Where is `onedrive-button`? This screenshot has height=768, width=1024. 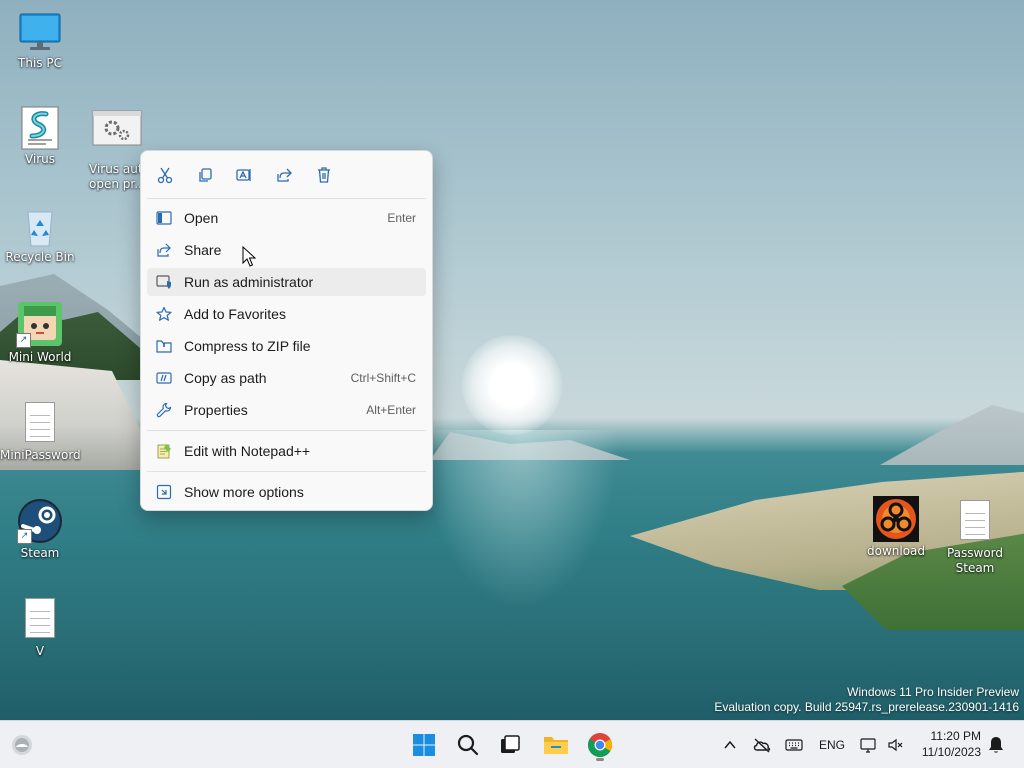
onedrive-button is located at coordinates (762, 745).